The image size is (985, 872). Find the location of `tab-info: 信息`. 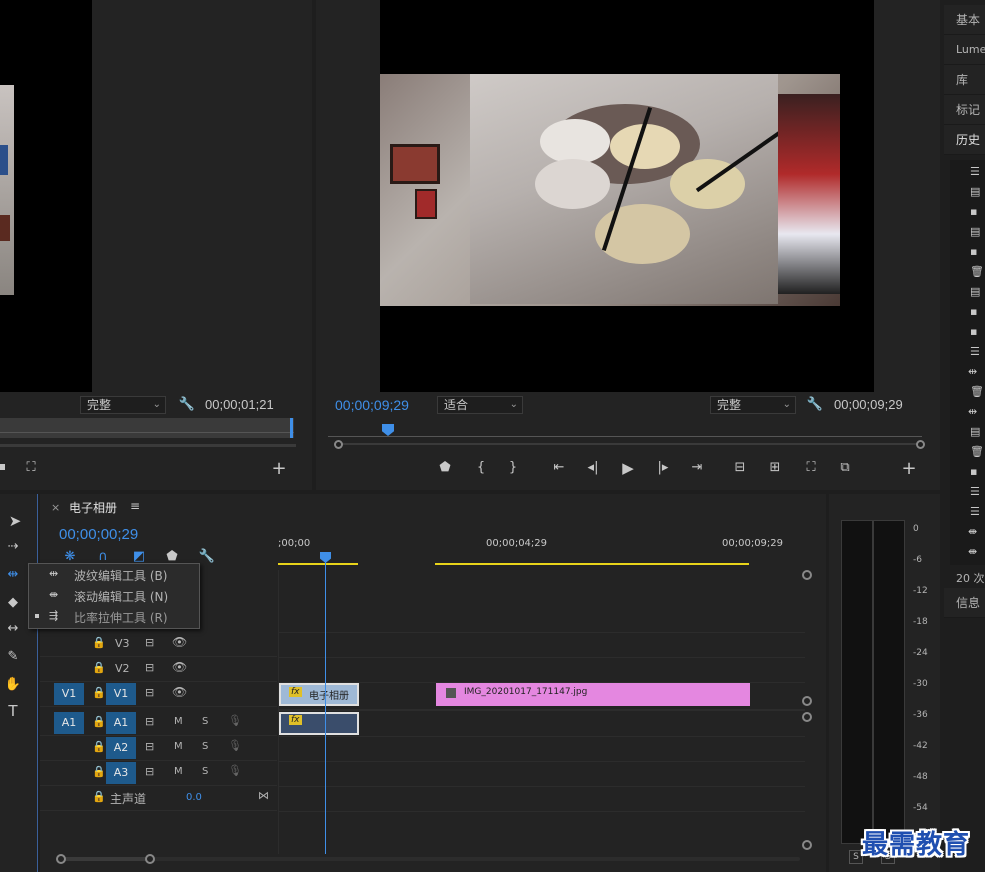

tab-info: 信息 is located at coordinates (964, 603).